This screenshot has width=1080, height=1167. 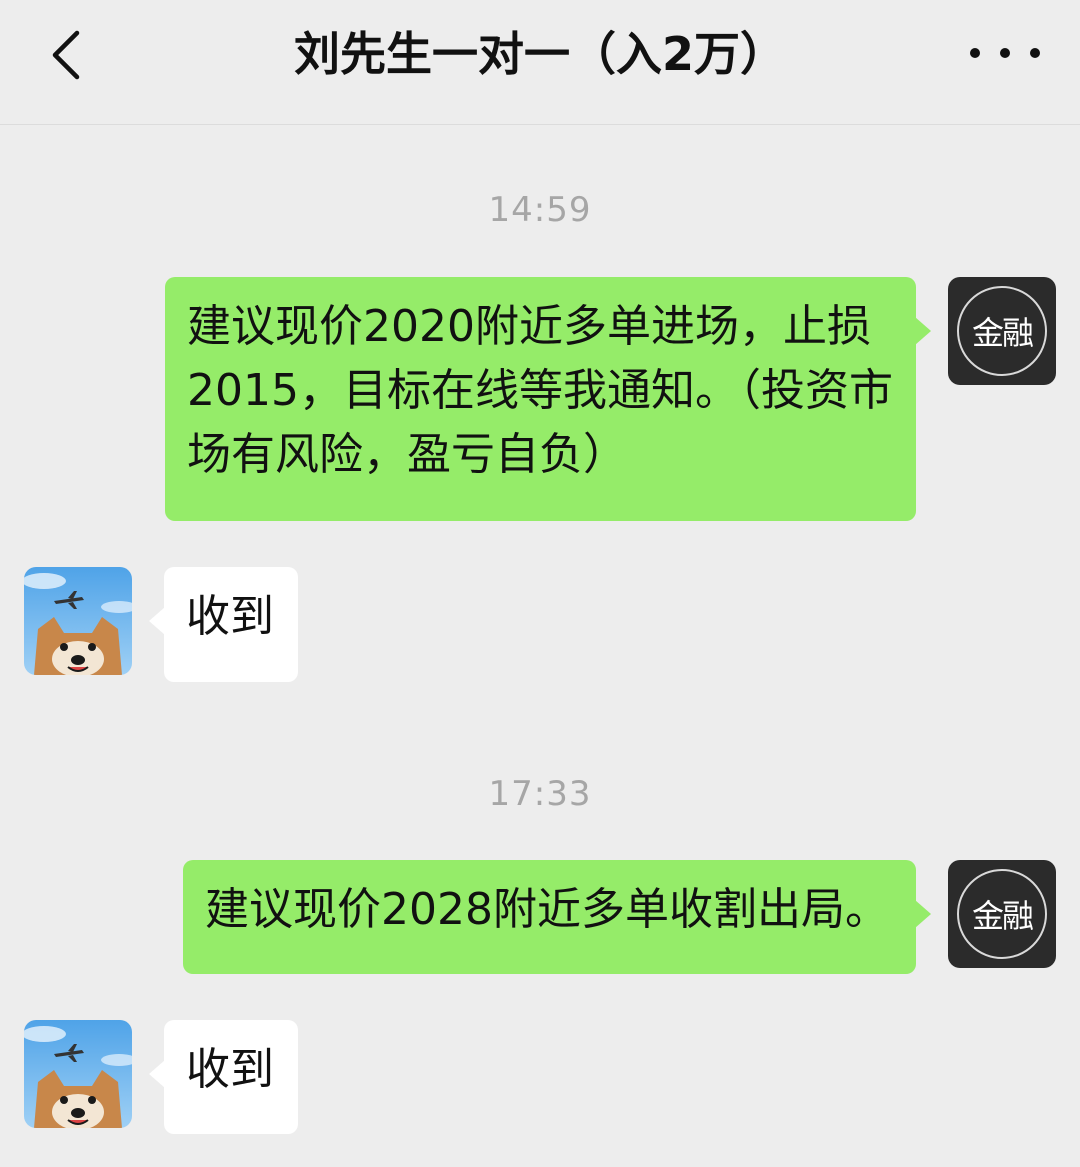 What do you see at coordinates (547, 909) in the screenshot?
I see `message-text: 建议现价2028附近多单收割出局。` at bounding box center [547, 909].